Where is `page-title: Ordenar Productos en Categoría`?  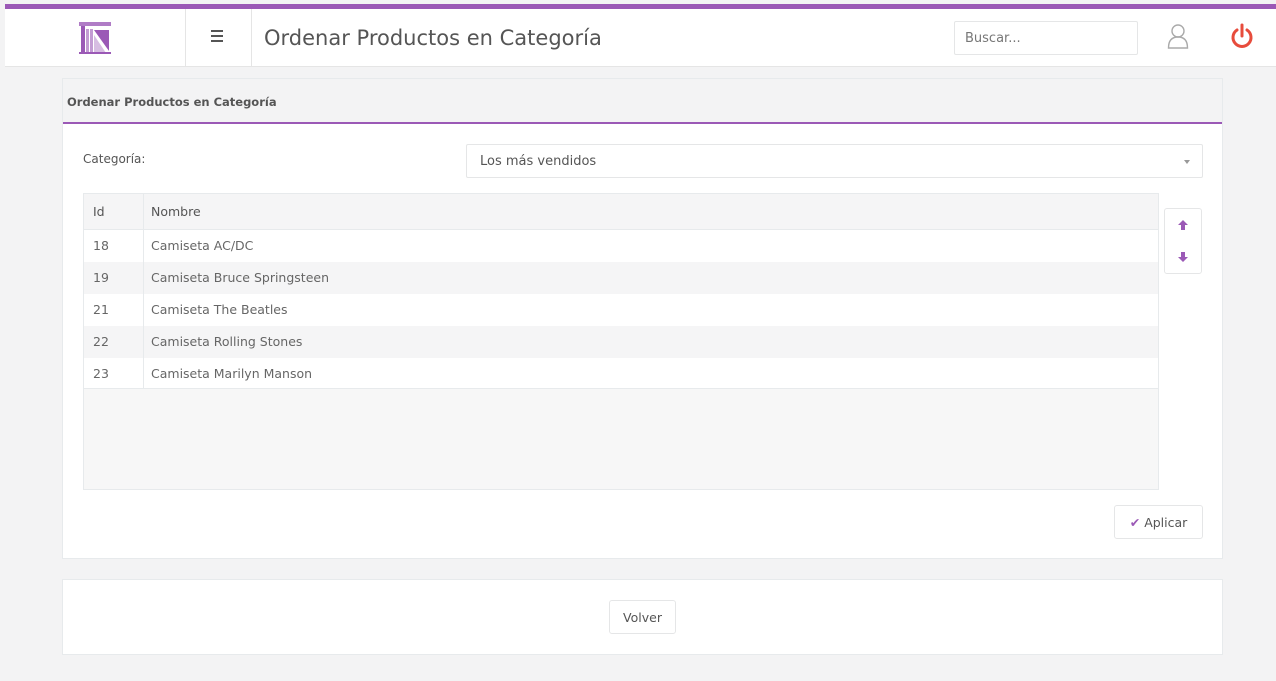
page-title: Ordenar Productos en Categoría is located at coordinates (433, 38).